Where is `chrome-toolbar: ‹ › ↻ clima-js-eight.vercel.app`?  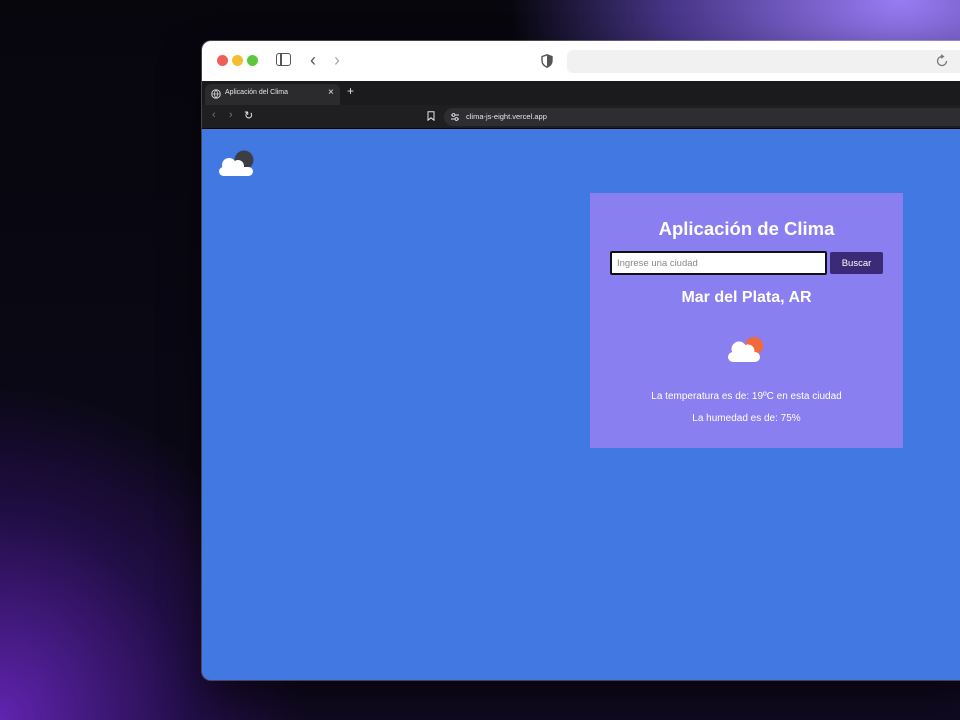
chrome-toolbar: ‹ › ↻ clima-js-eight.vercel.app is located at coordinates (581, 117).